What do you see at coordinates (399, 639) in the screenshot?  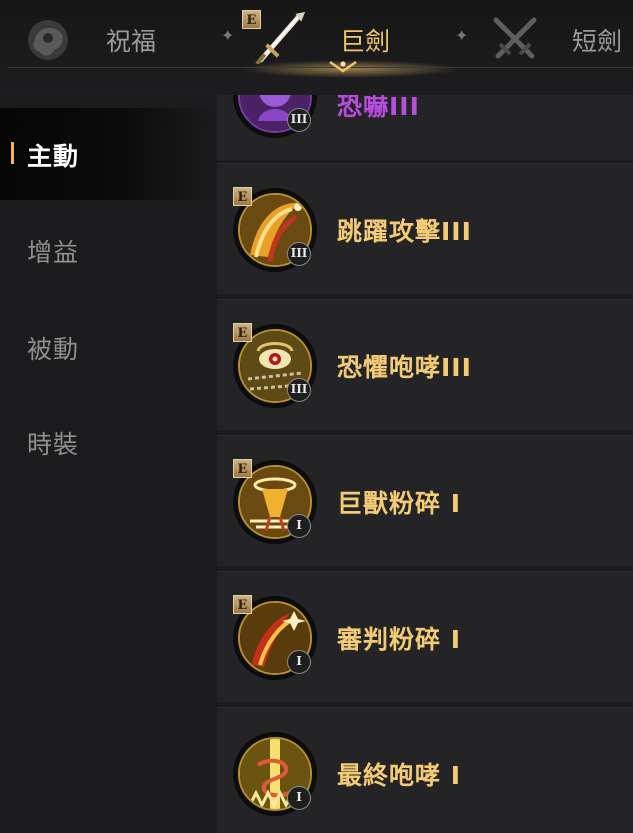 I see `skill-name: 審判粉碎 I` at bounding box center [399, 639].